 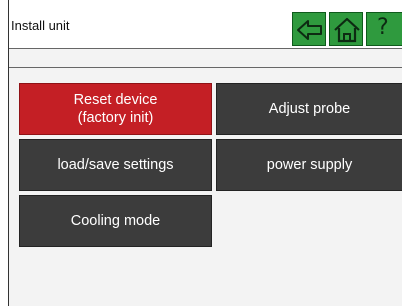 I want to click on help-button: ?, so click(x=384, y=29).